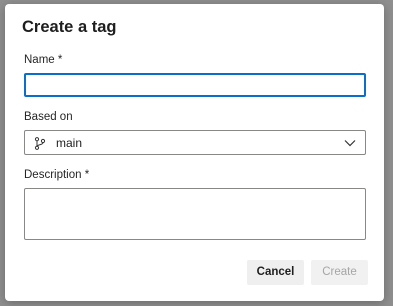  Describe the element at coordinates (69, 27) in the screenshot. I see `dialog-title: Create a tag` at that location.